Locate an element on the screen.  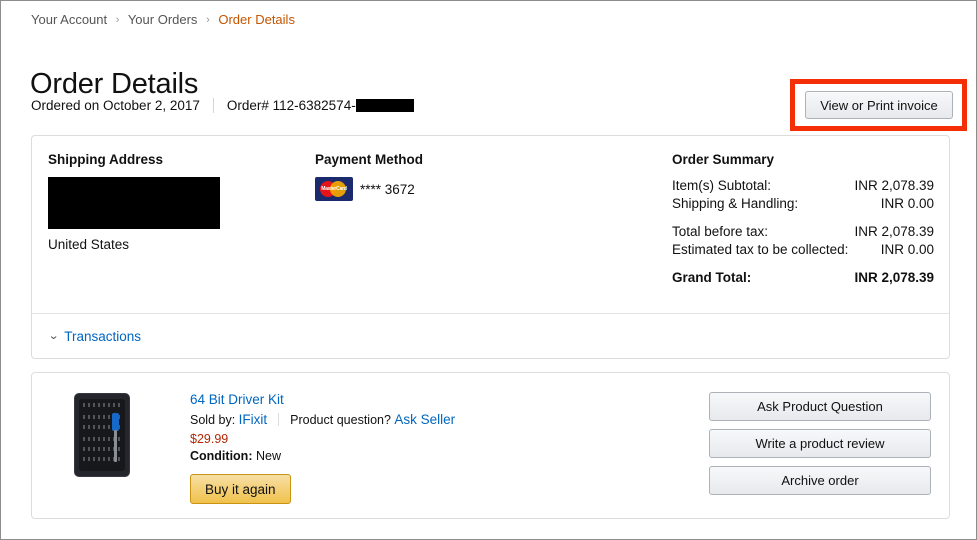
payment-method-heading: Payment Method is located at coordinates (369, 159).